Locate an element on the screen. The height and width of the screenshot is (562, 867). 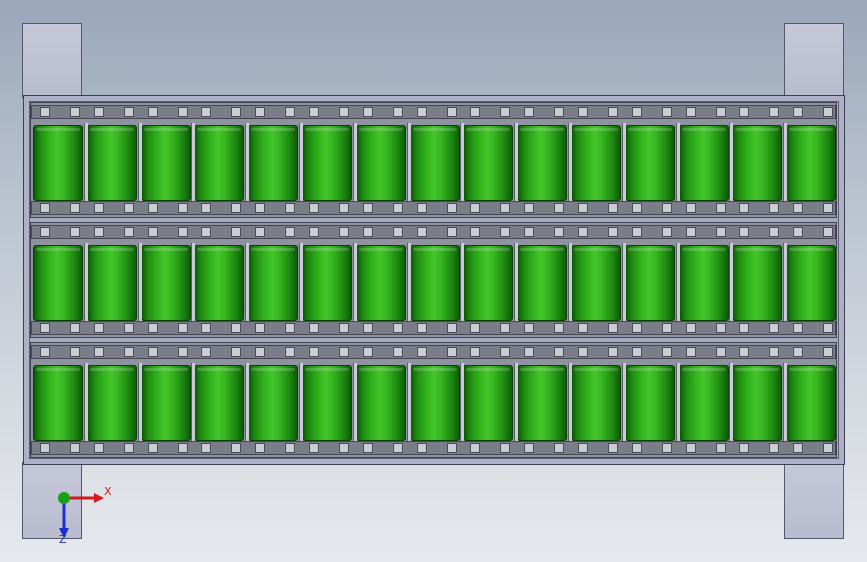
support-post-top-left is located at coordinates (52, 60).